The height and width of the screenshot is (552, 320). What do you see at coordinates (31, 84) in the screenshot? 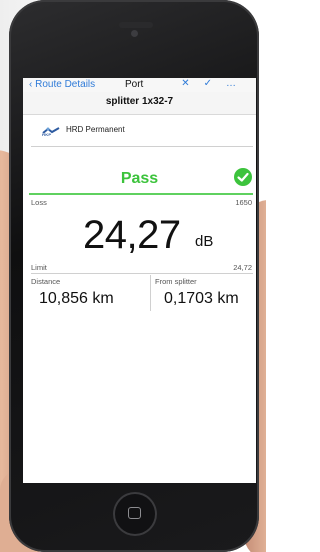
I see `chevron-left-icon: ‹` at bounding box center [31, 84].